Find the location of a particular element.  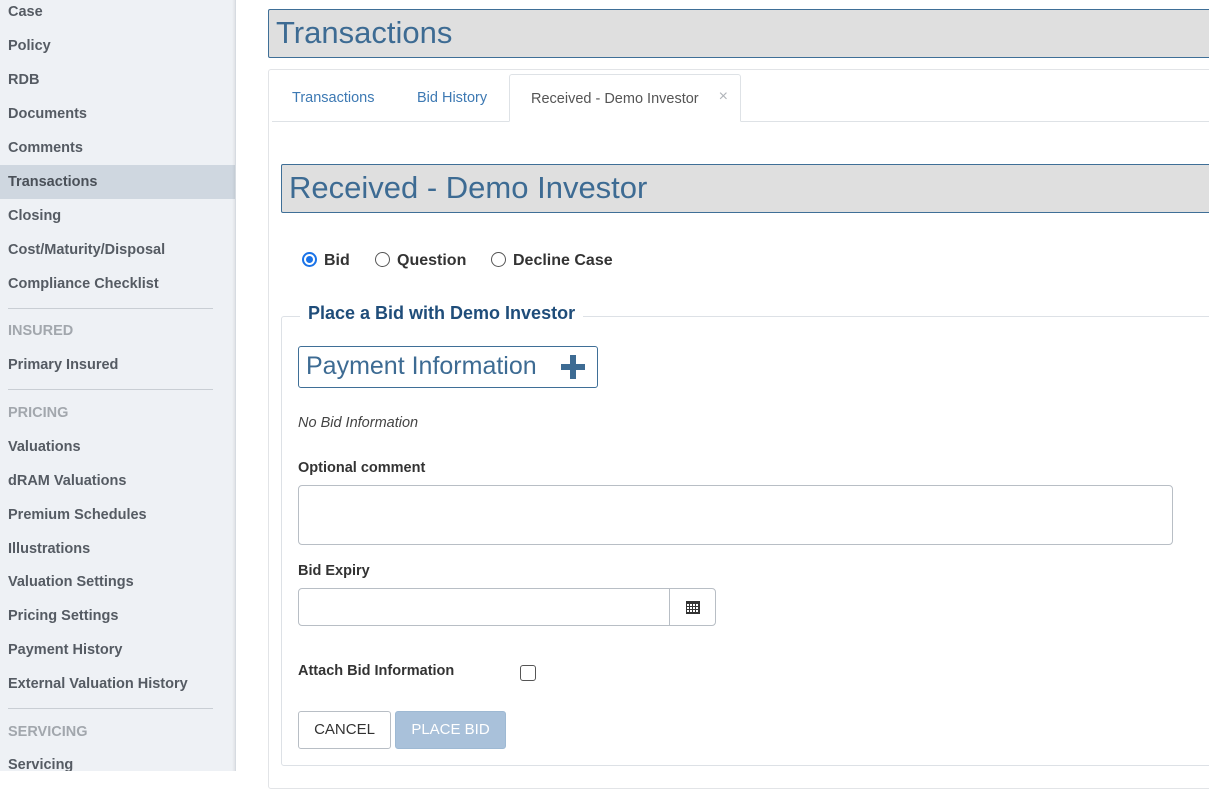

optional-comment-label: Optional comment is located at coordinates (362, 468).